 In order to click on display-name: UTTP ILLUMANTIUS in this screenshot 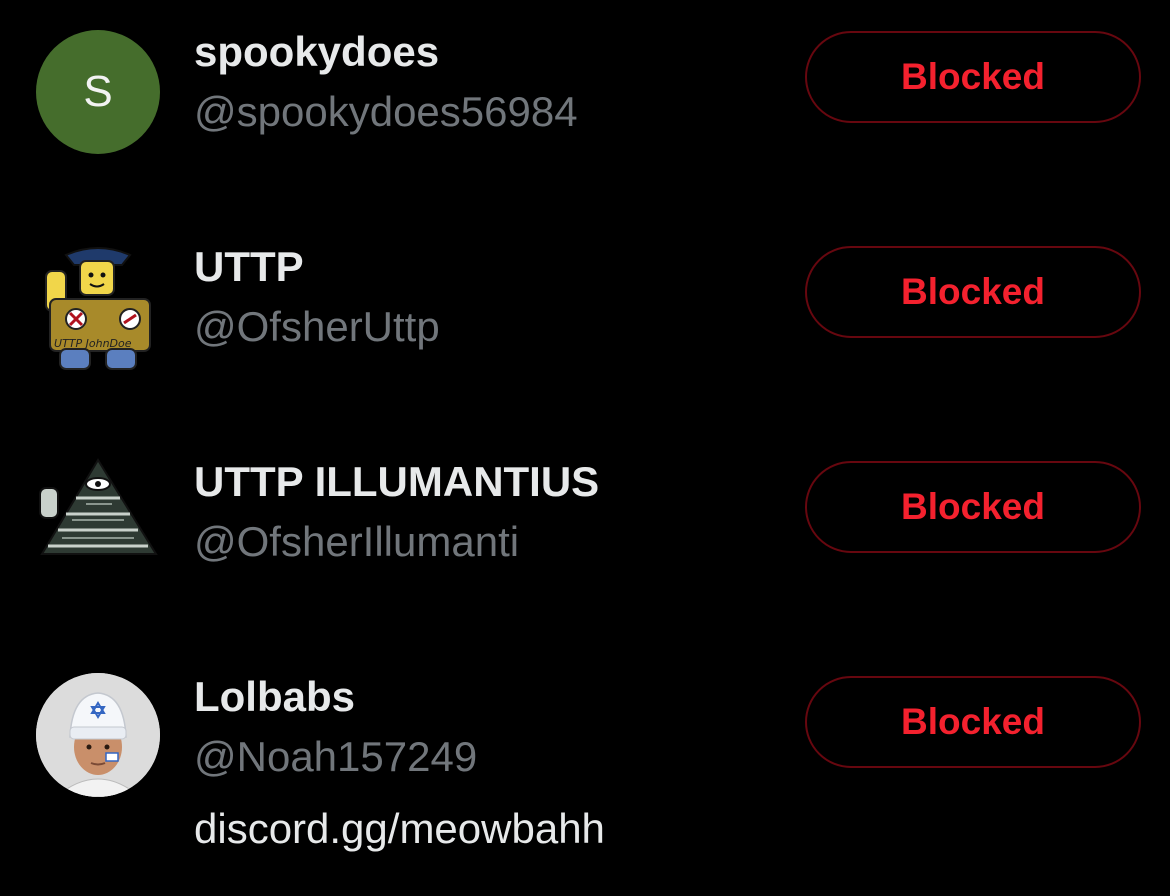, I will do `click(396, 482)`.